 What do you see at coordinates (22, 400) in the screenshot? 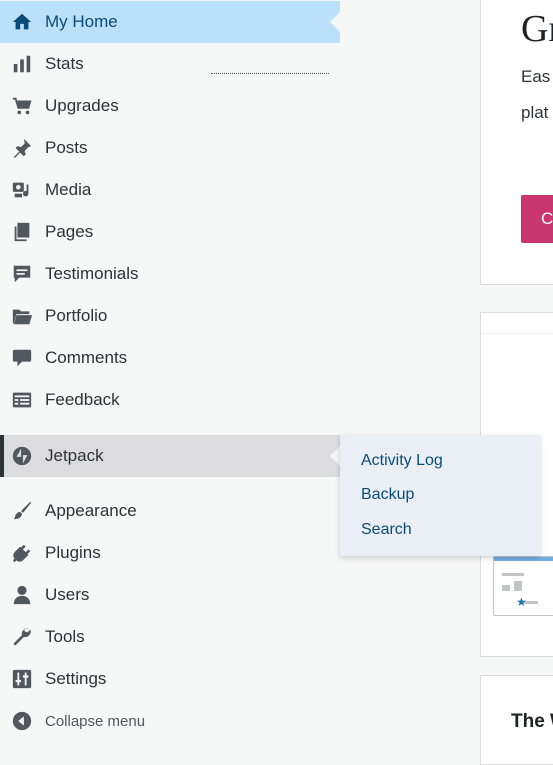
I see `feedback-icon` at bounding box center [22, 400].